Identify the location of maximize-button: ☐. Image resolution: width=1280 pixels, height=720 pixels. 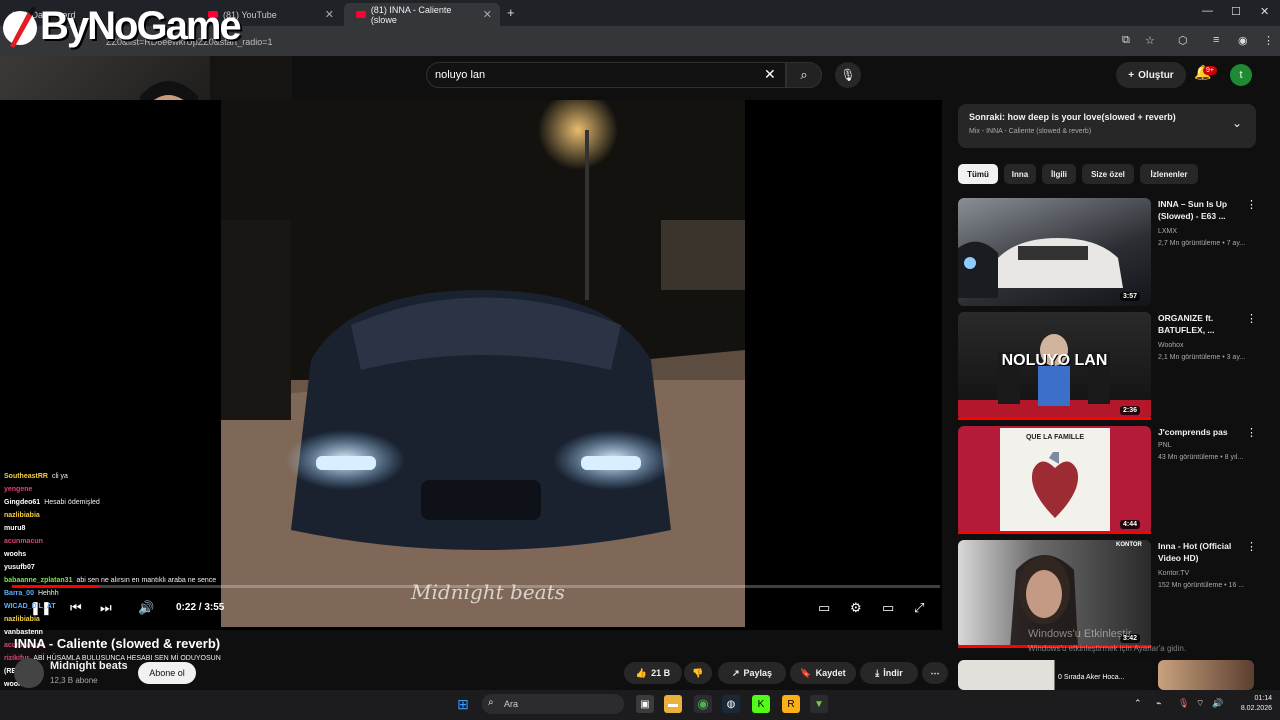
(1236, 11).